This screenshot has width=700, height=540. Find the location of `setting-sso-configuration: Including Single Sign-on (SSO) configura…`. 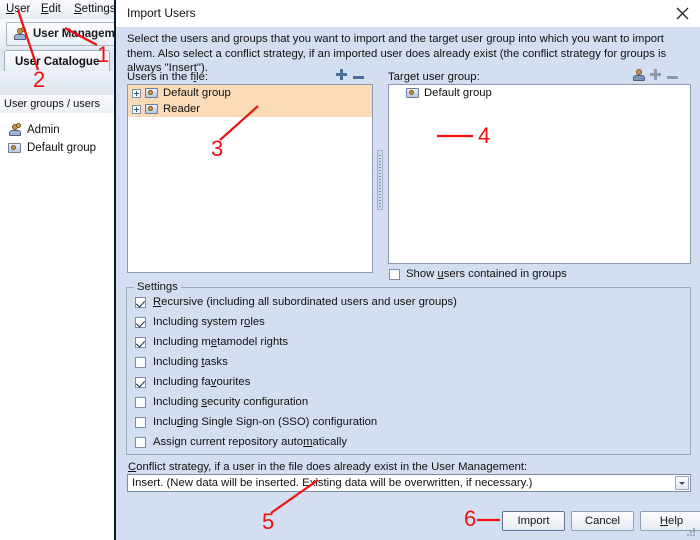

setting-sso-configuration: Including Single Sign-on (SSO) configura… is located at coordinates (256, 422).